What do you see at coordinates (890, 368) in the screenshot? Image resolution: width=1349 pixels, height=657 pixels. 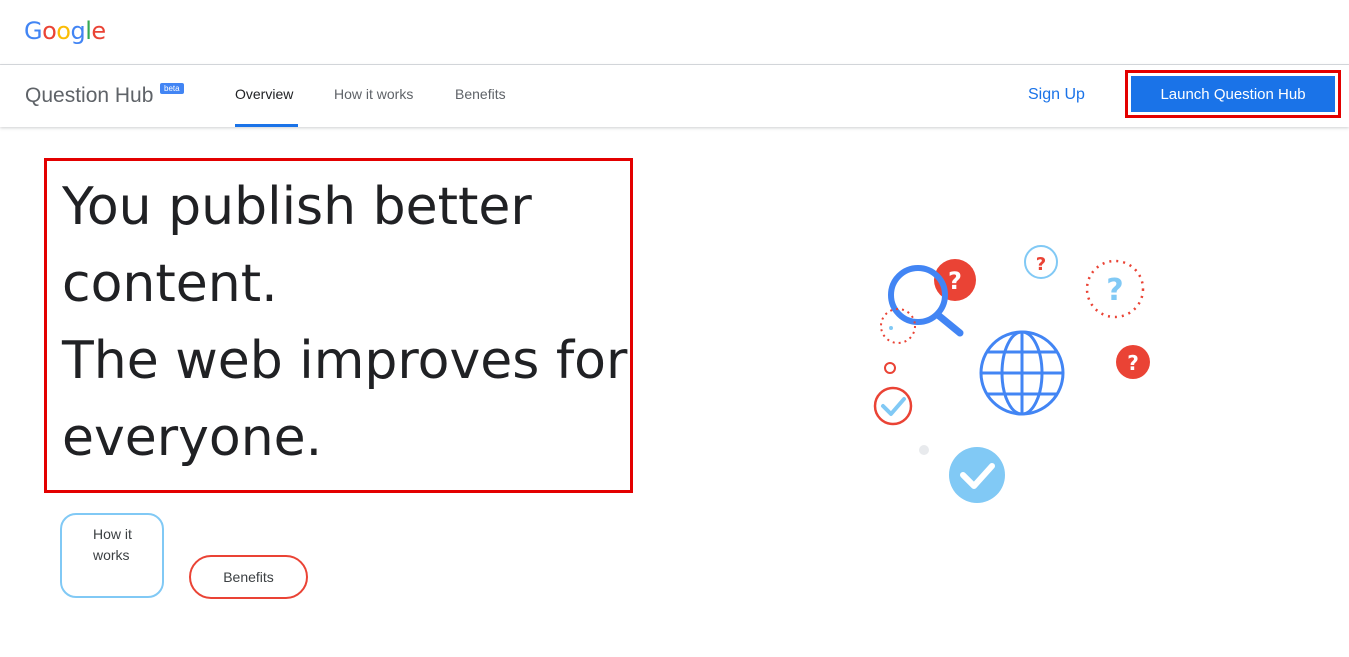 I see `small-ring` at bounding box center [890, 368].